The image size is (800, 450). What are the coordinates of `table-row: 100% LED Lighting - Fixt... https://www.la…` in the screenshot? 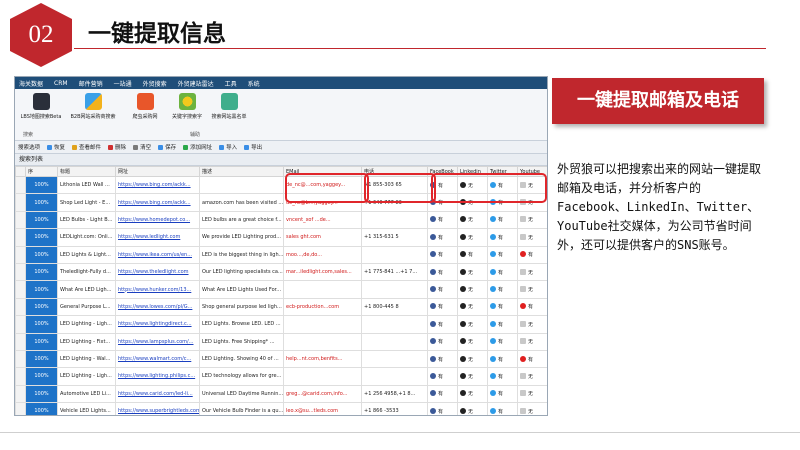 It's located at (281, 341).